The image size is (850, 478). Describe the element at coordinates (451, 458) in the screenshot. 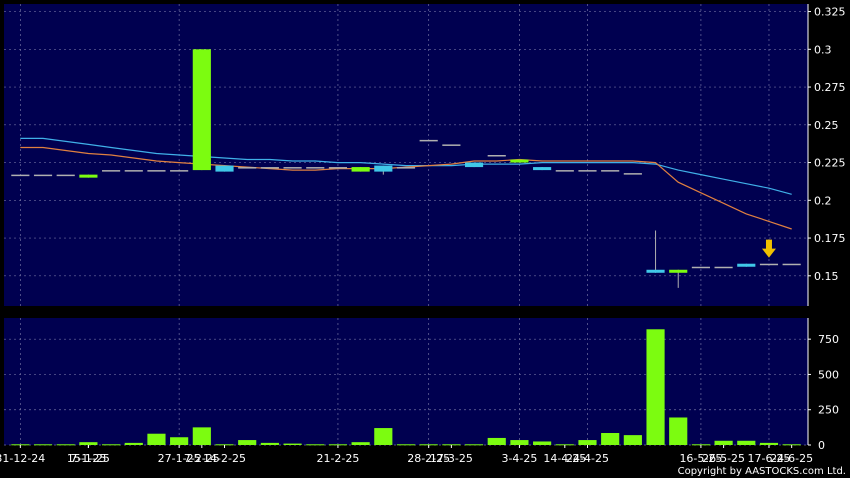

I see `date-tick-label: 17-3-25` at that location.